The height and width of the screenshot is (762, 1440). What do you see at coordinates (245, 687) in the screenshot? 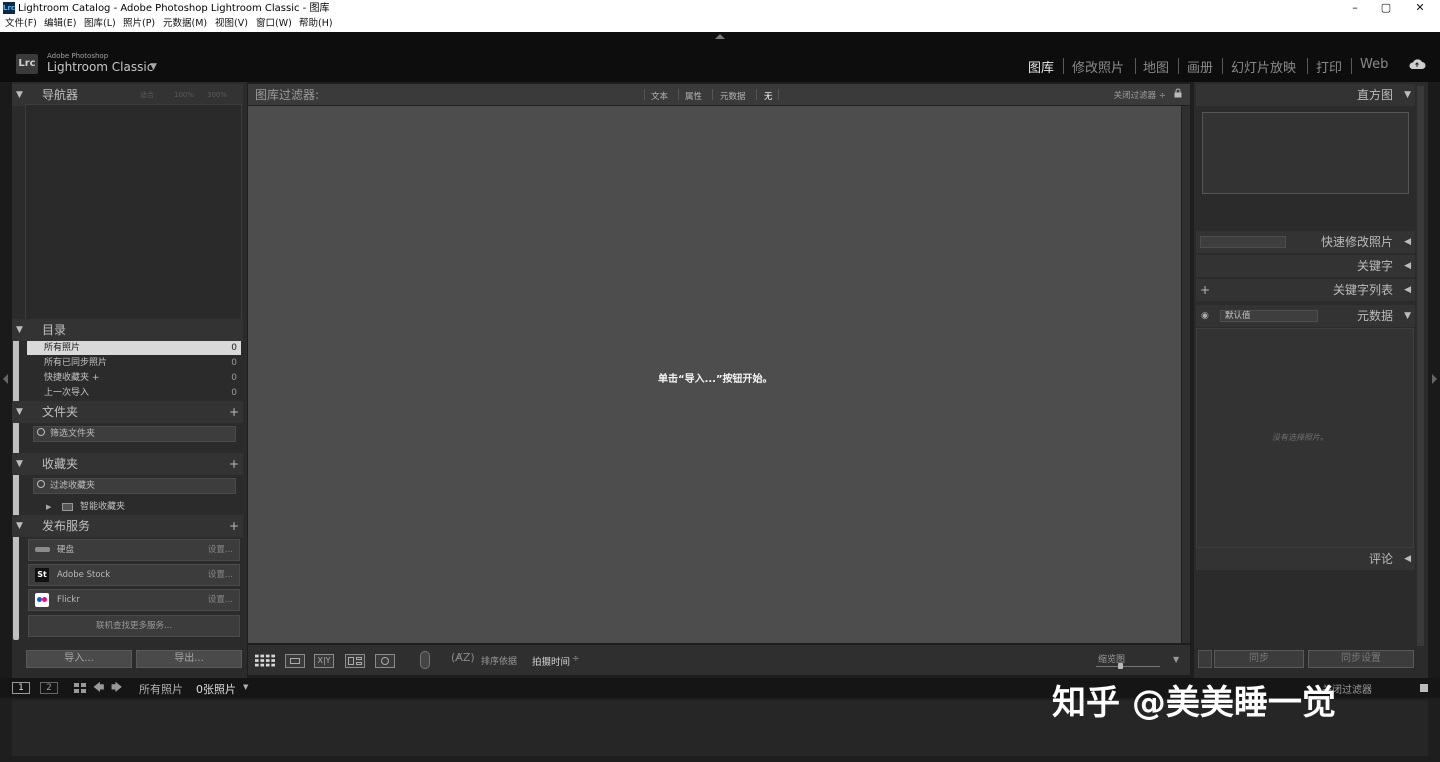
I see `filmstrip-source-caret-icon: ▼` at bounding box center [245, 687].